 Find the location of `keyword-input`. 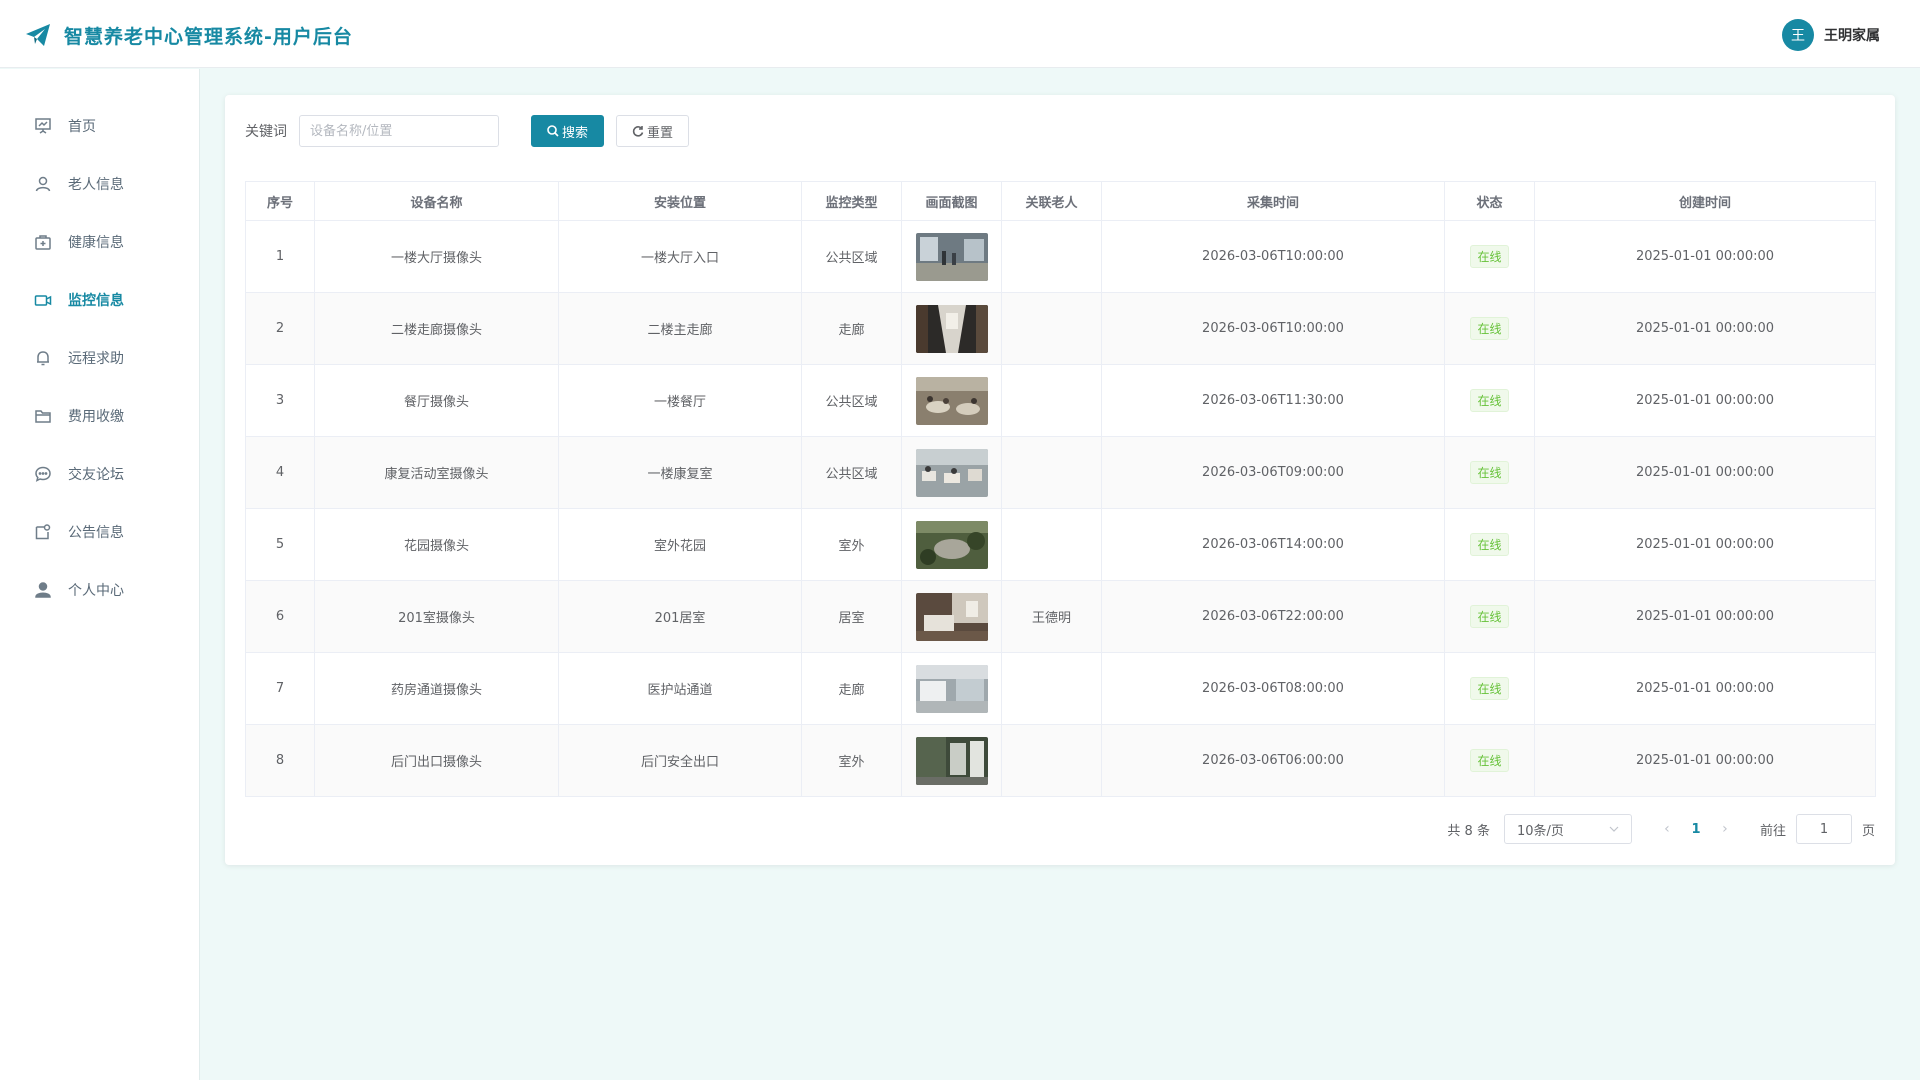

keyword-input is located at coordinates (399, 131).